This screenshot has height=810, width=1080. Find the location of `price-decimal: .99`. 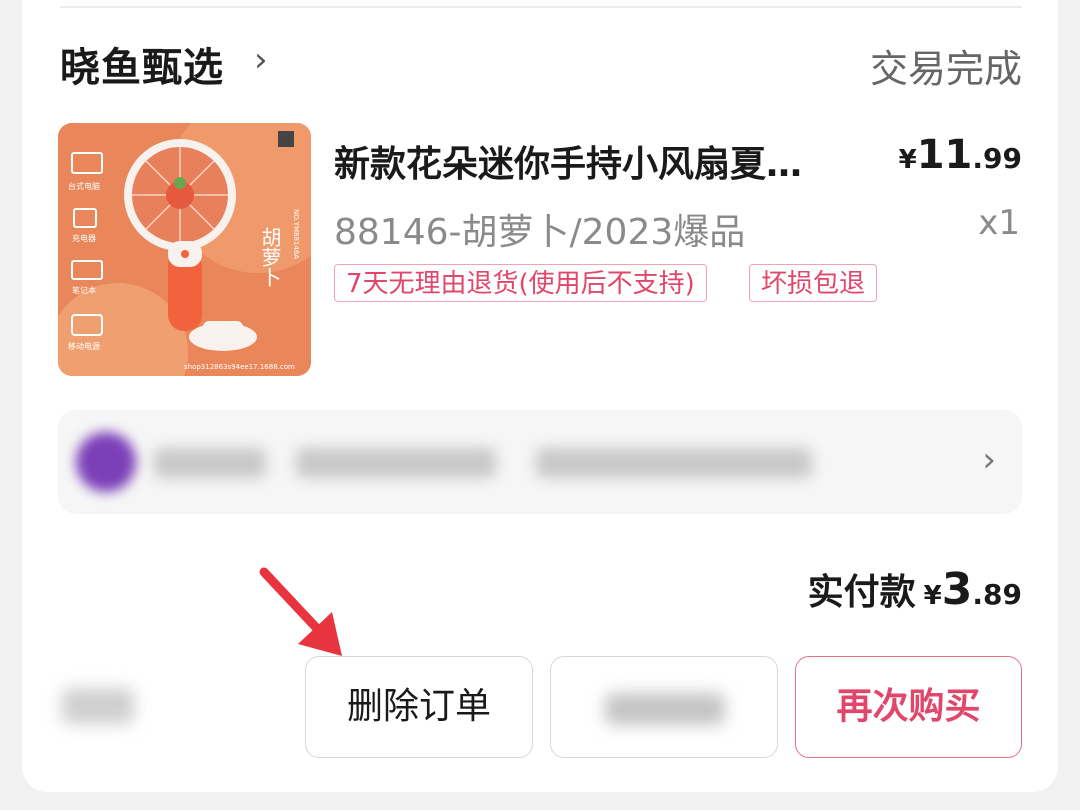

price-decimal: .99 is located at coordinates (997, 158).